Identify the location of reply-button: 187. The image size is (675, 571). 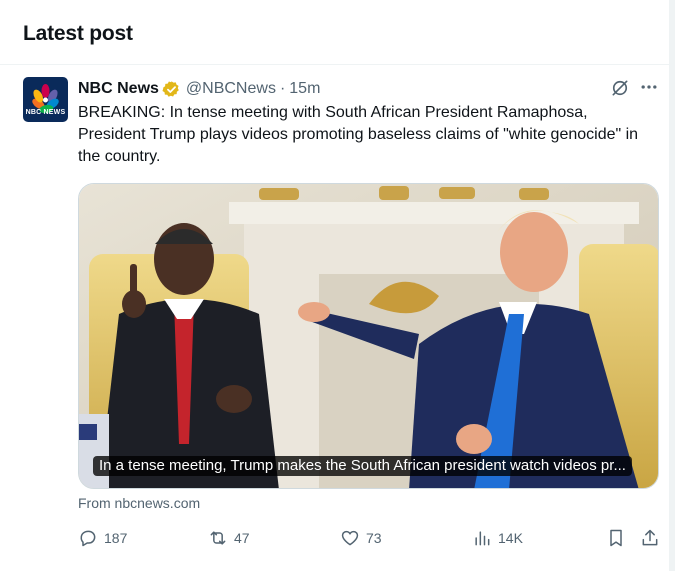
(102, 538).